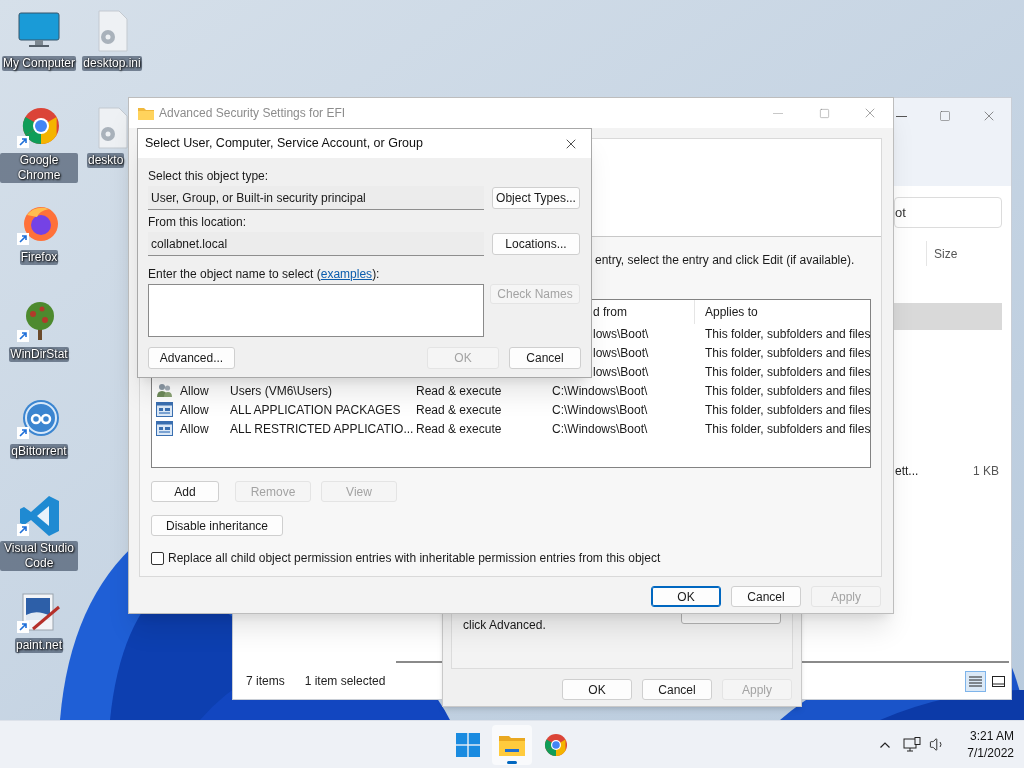  I want to click on location-field: collabnet.local, so click(316, 244).